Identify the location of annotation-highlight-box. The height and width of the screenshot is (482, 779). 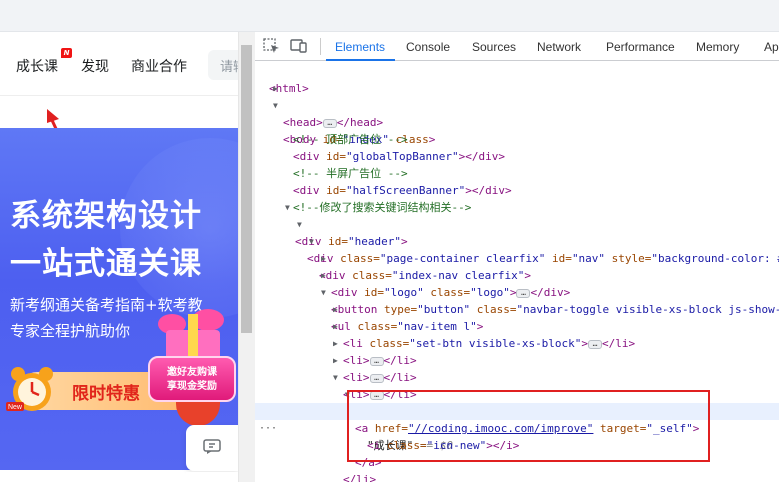
(528, 426).